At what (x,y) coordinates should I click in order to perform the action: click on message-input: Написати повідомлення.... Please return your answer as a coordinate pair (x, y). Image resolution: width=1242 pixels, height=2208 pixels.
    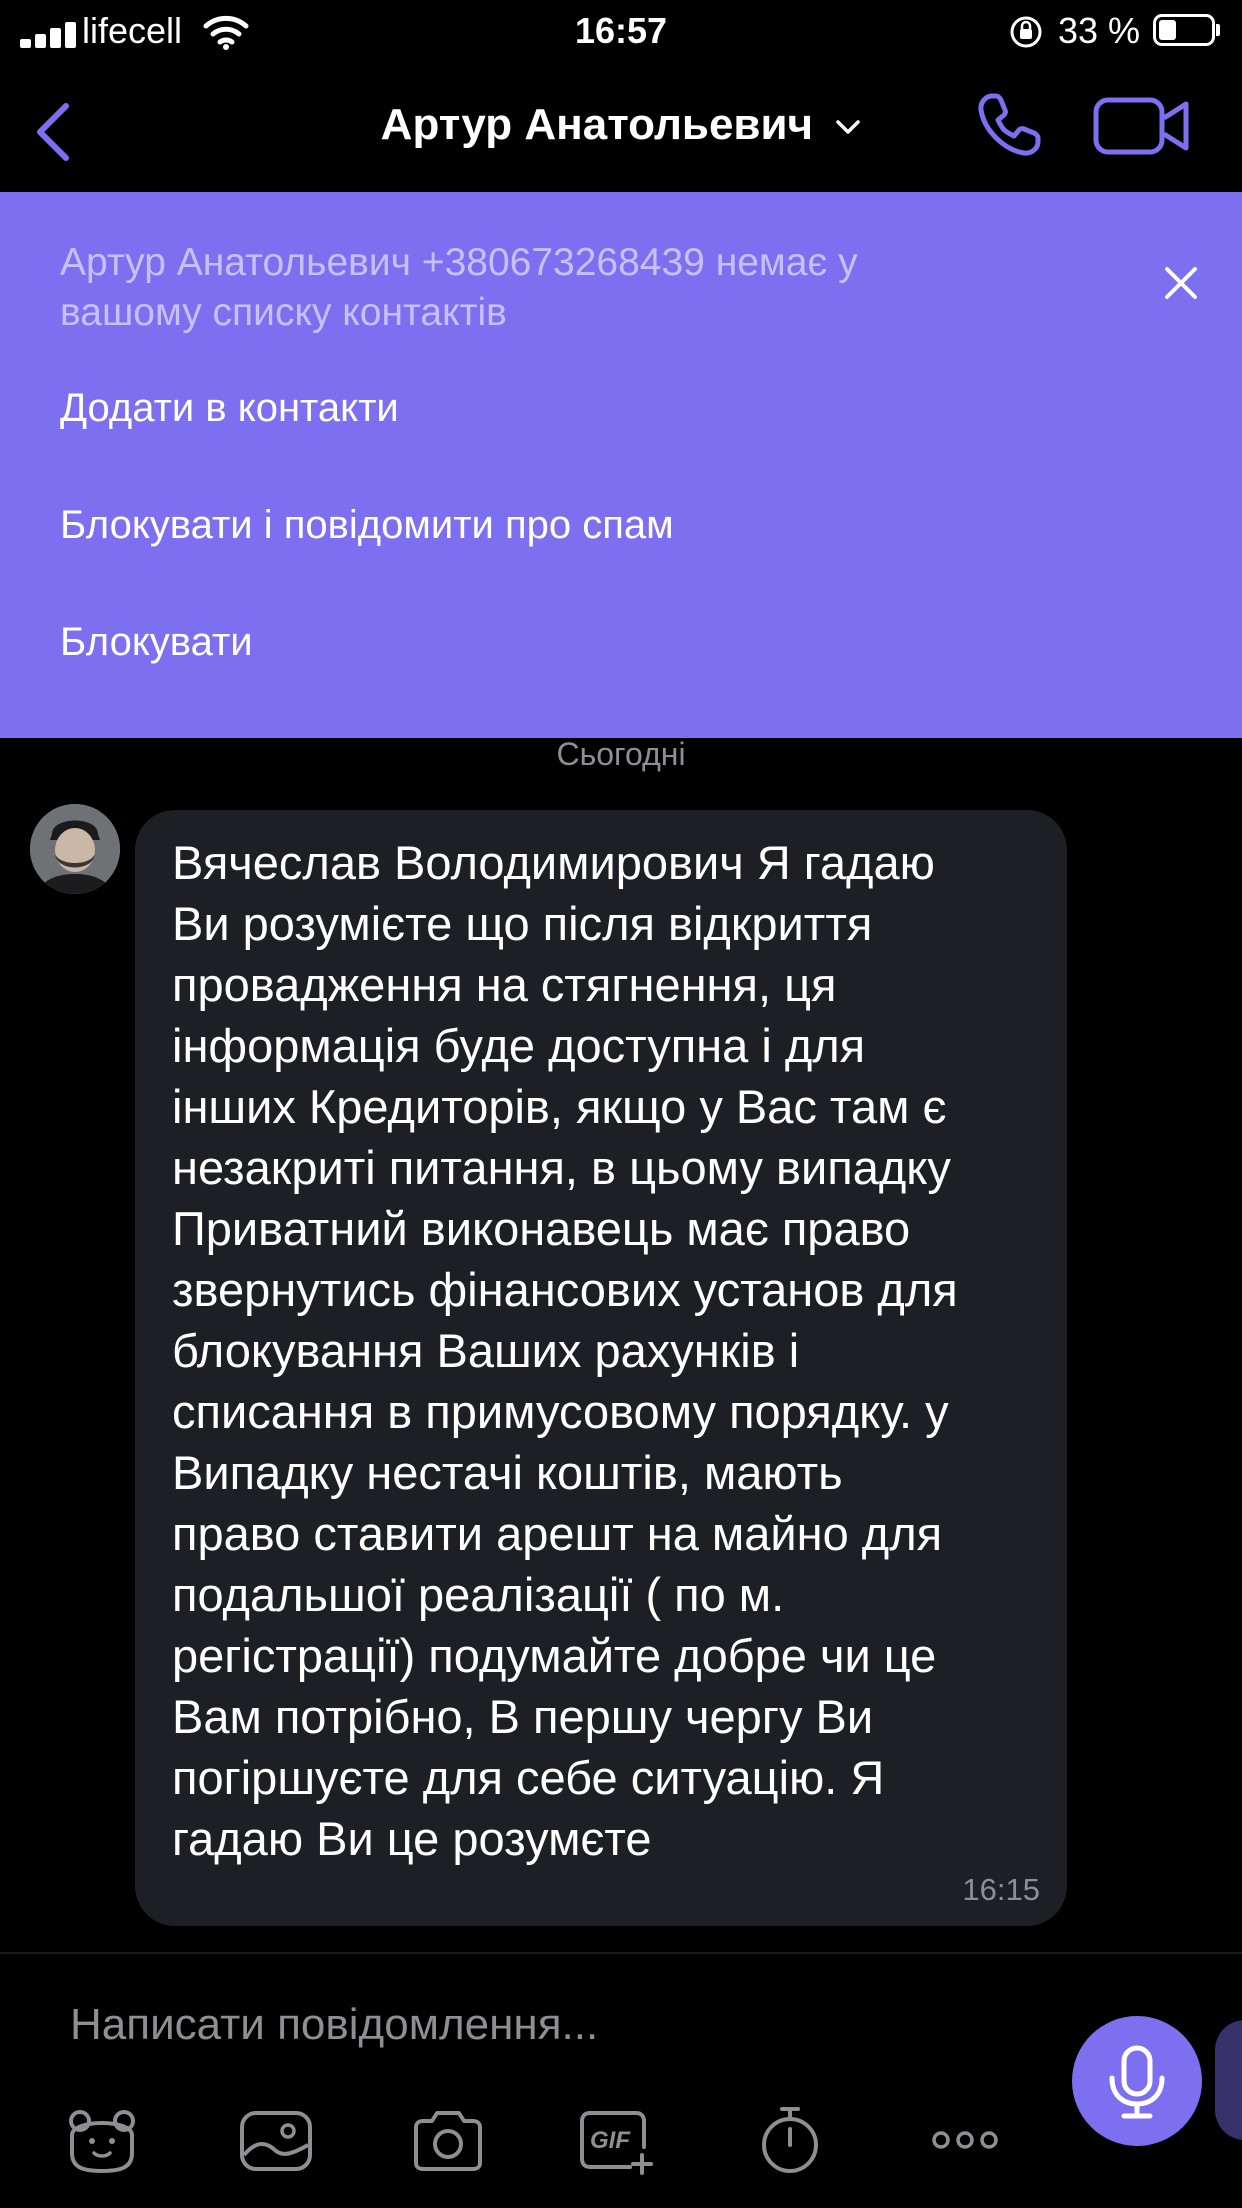
    Looking at the image, I should click on (555, 2025).